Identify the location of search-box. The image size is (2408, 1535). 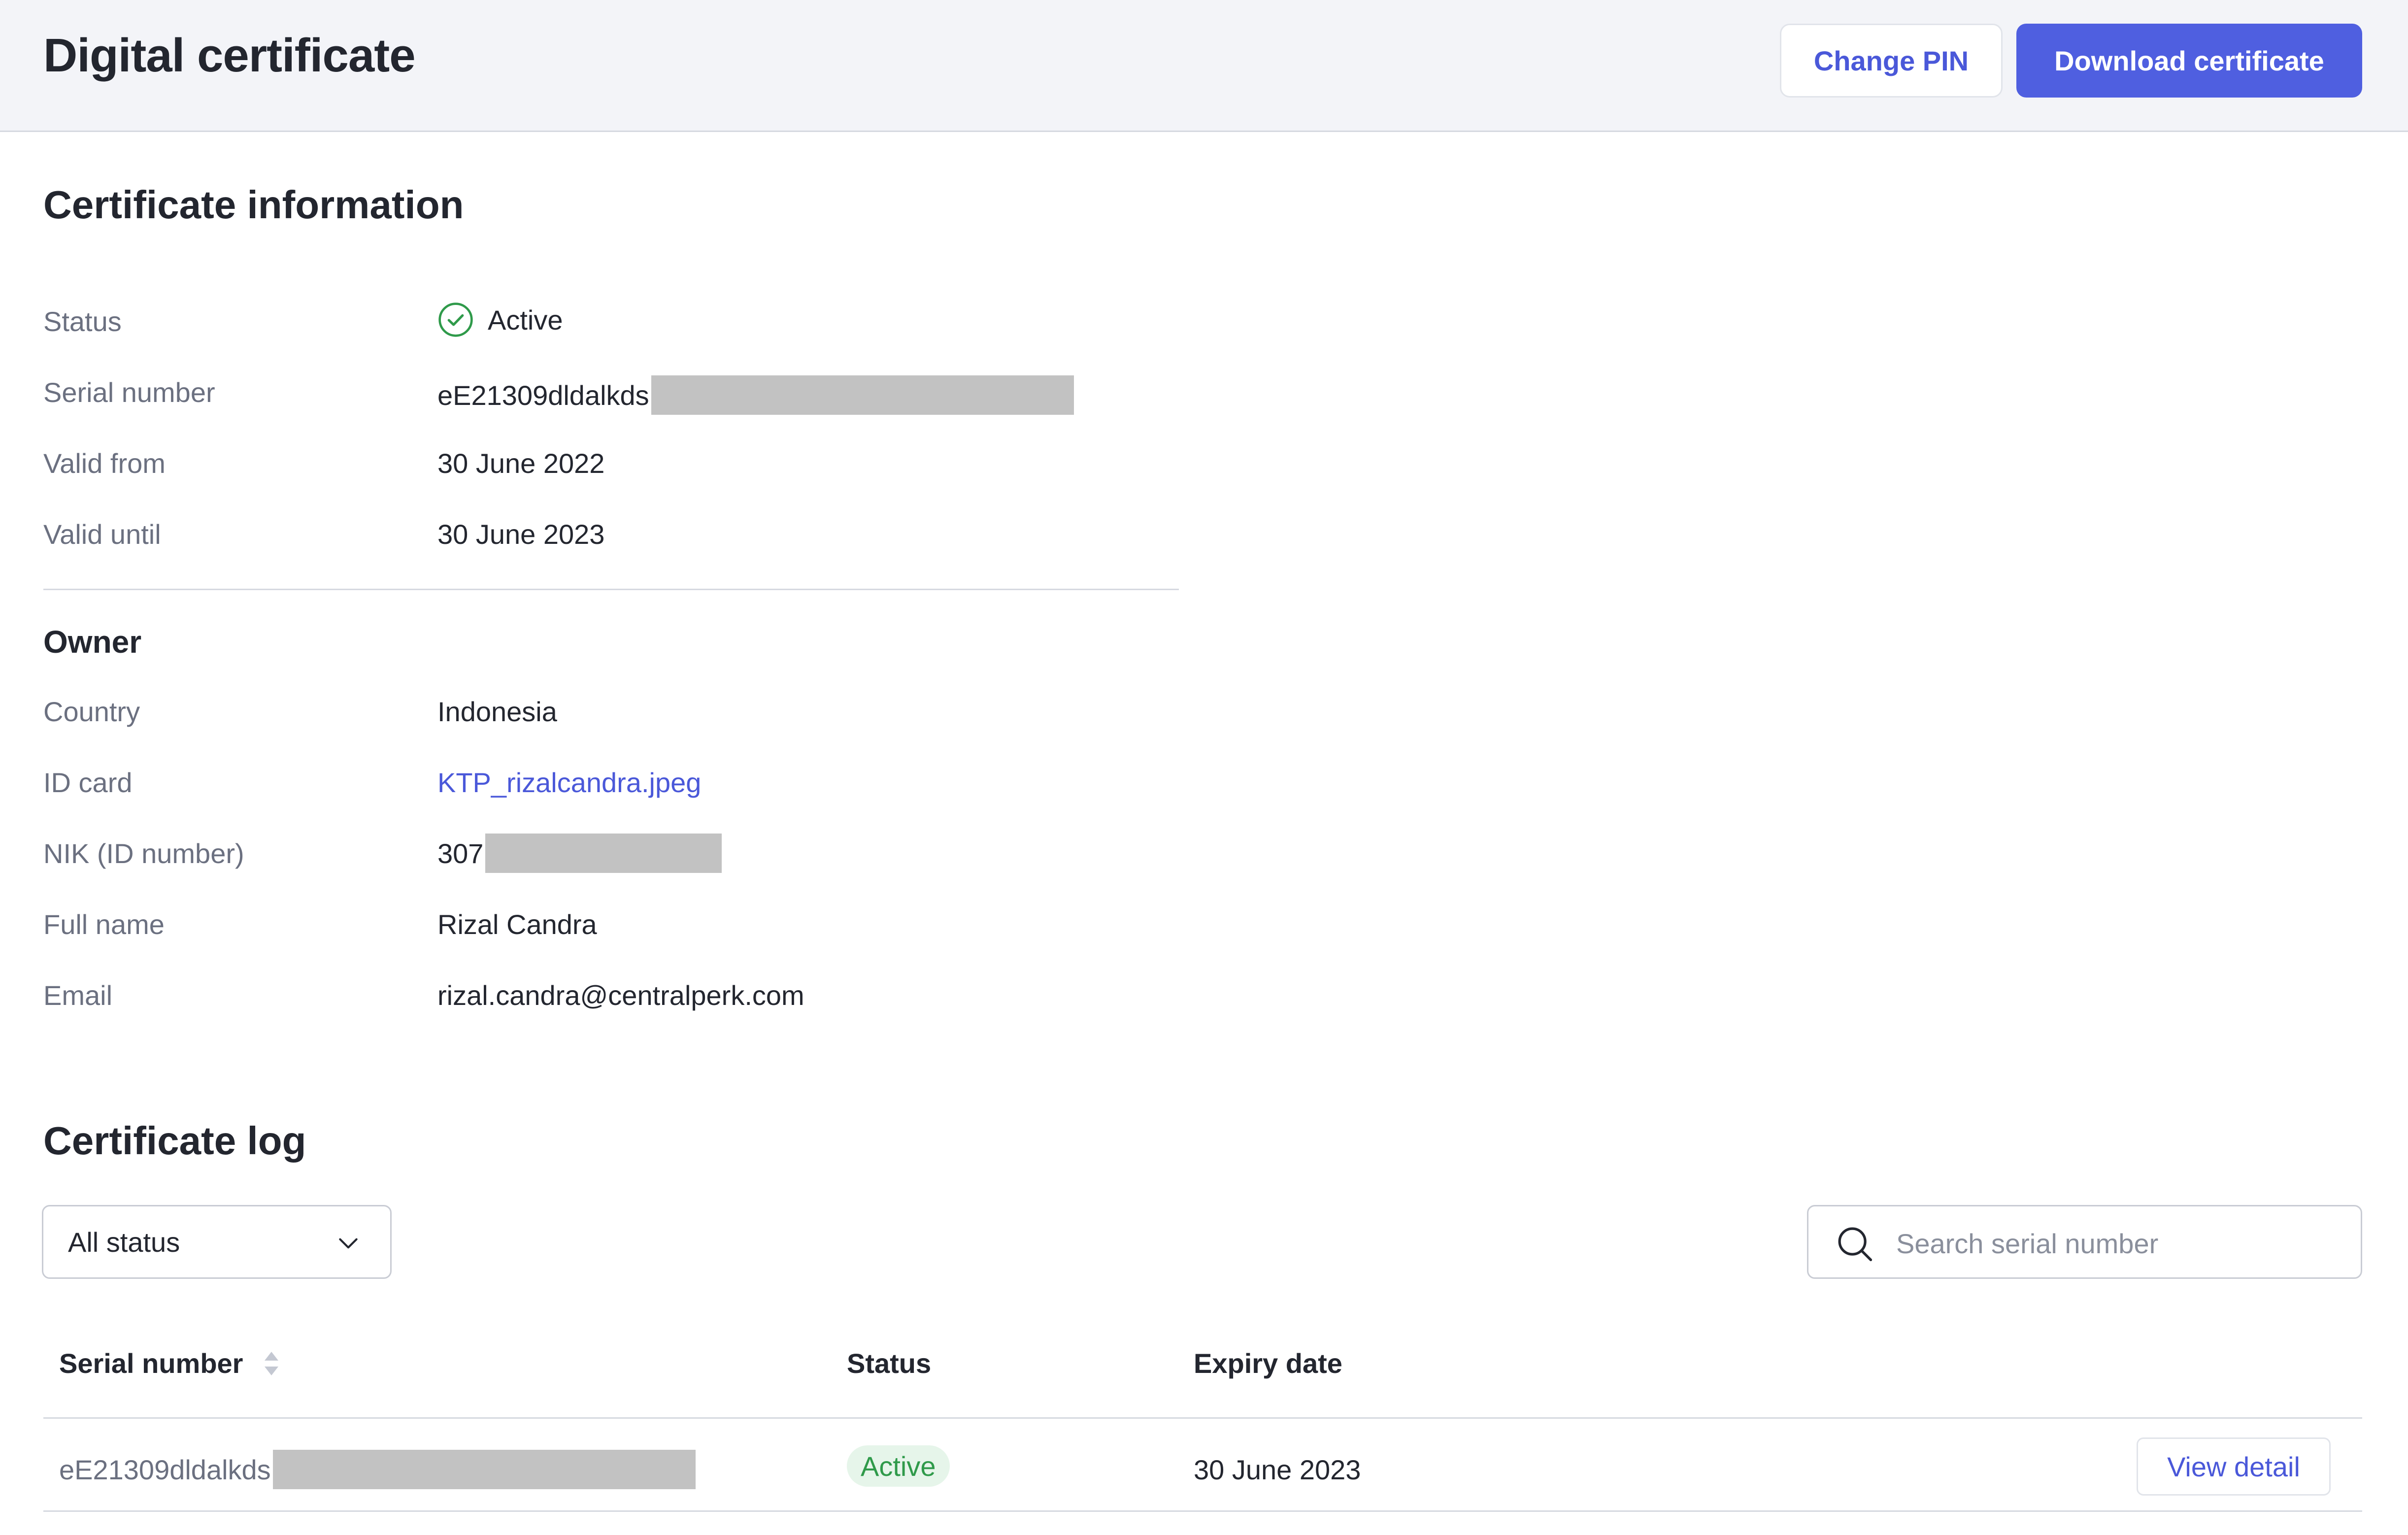
(2084, 1242).